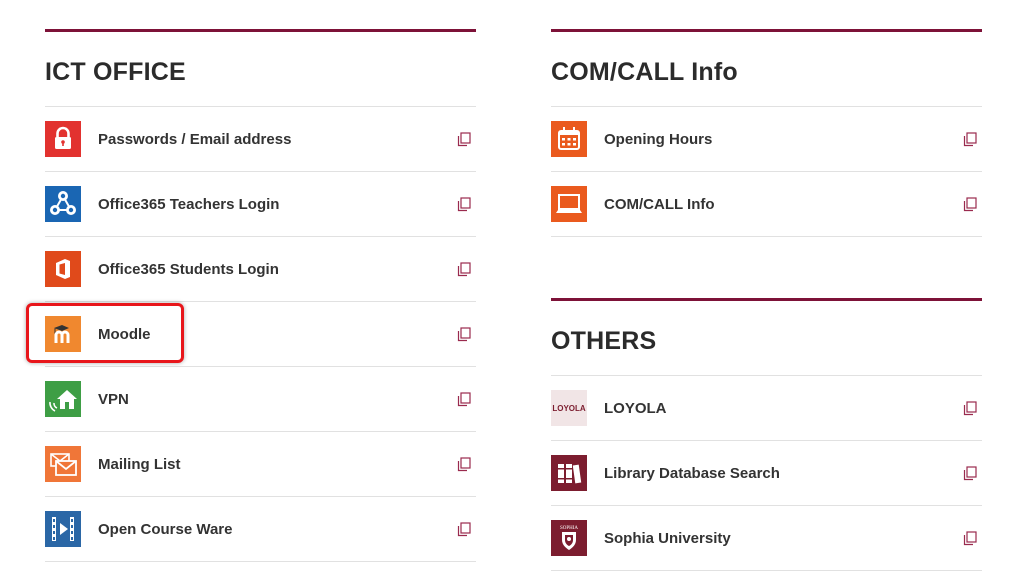 Image resolution: width=1024 pixels, height=584 pixels. Describe the element at coordinates (195, 139) in the screenshot. I see `link-label: Passwords / Email address` at that location.